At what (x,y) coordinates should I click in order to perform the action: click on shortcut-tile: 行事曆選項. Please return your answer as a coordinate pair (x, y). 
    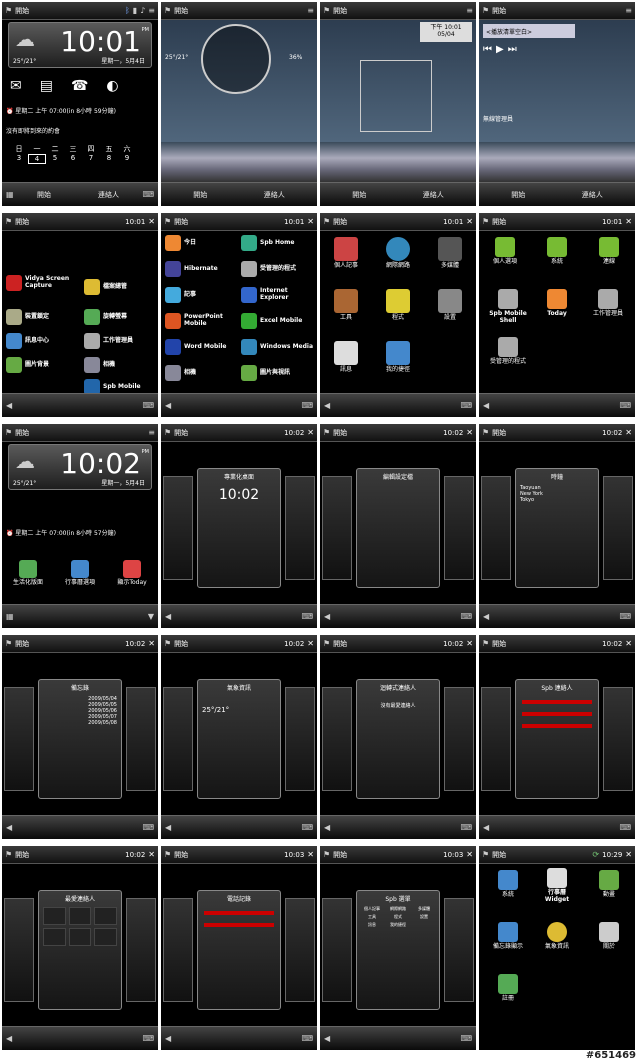
    Looking at the image, I should click on (80, 573).